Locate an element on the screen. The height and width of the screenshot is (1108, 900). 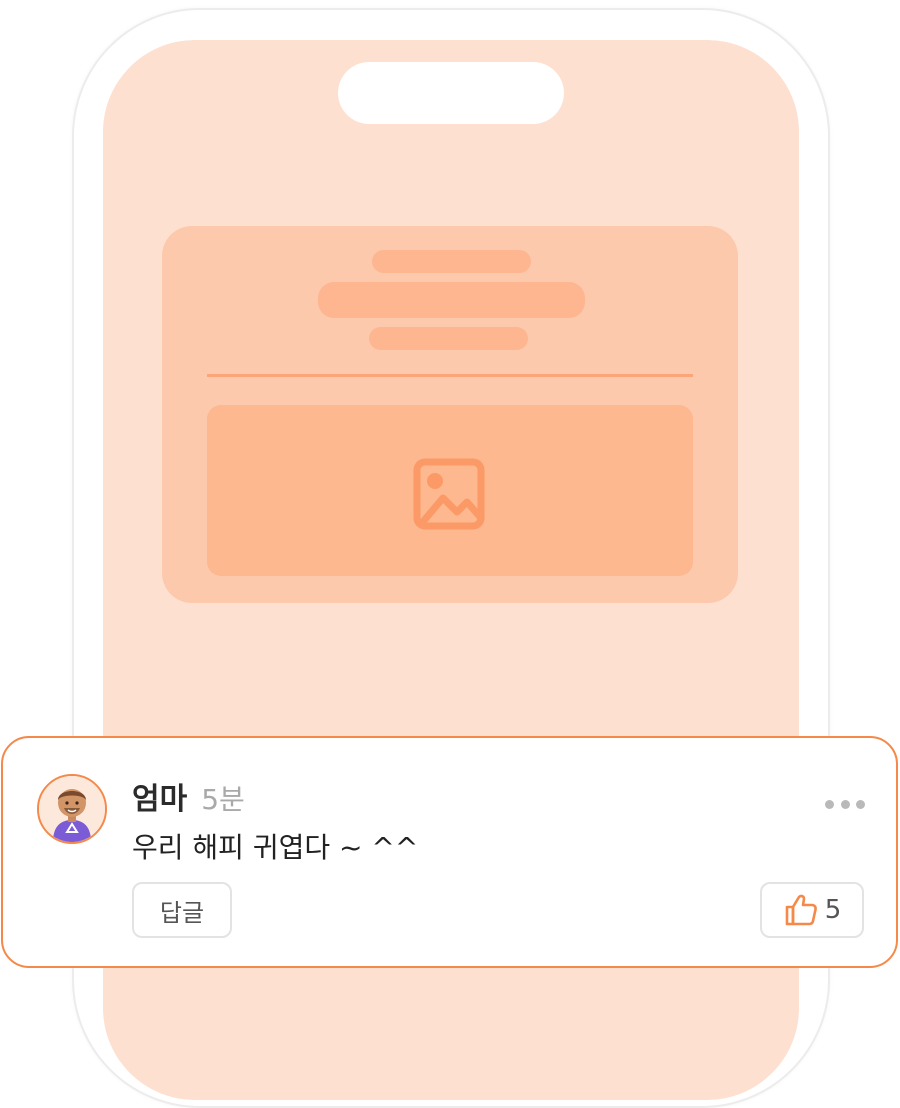
thumbs-up-icon is located at coordinates (801, 910).